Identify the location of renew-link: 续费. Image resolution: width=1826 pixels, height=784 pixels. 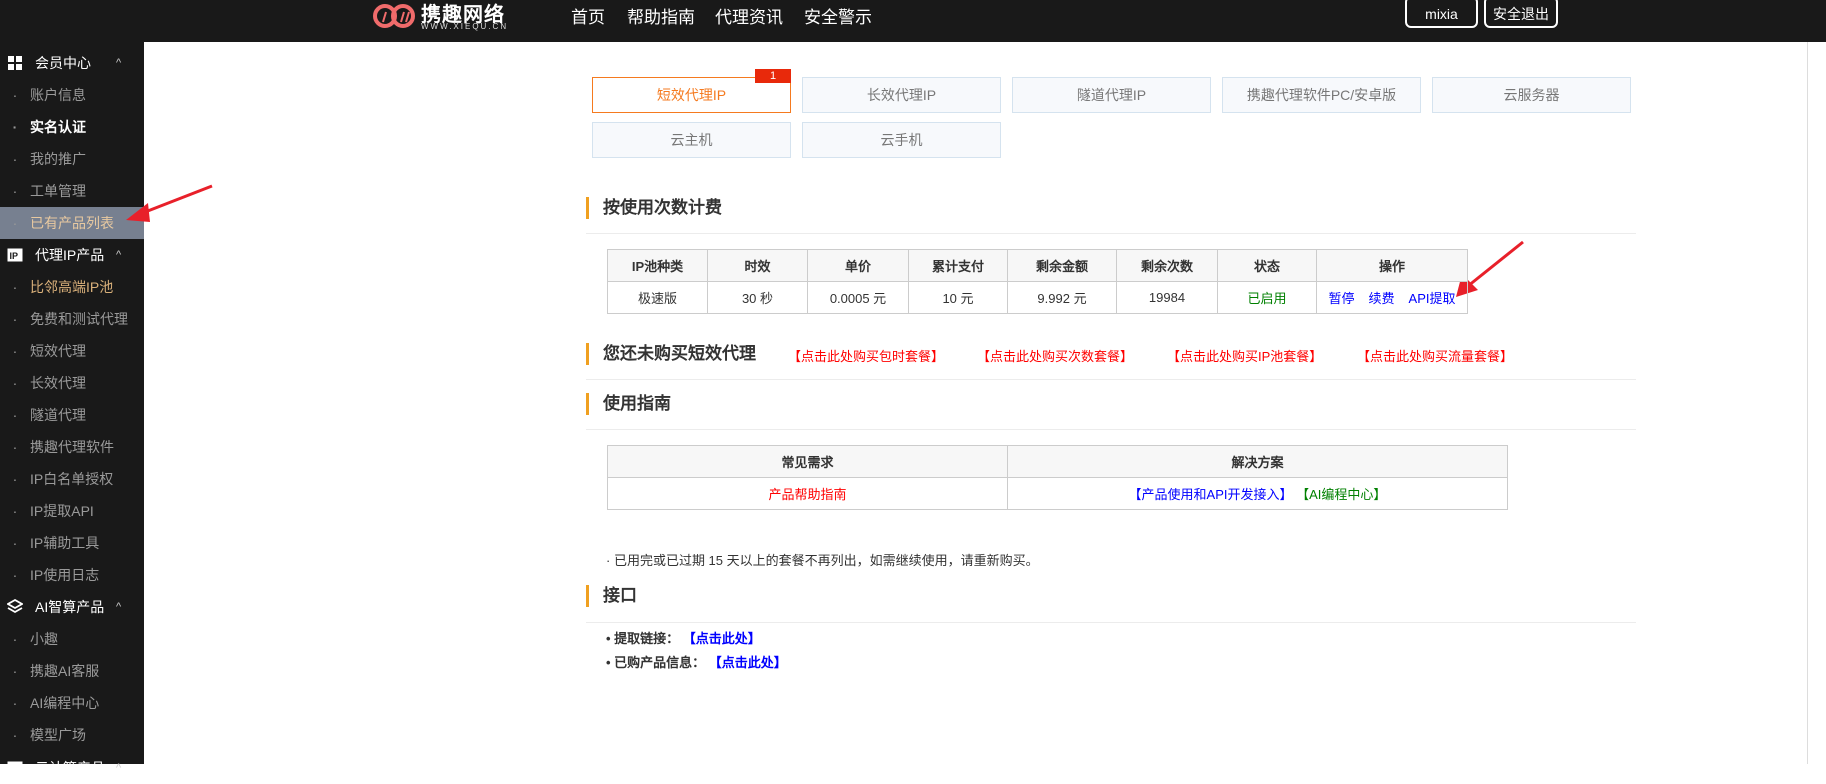
(1382, 298).